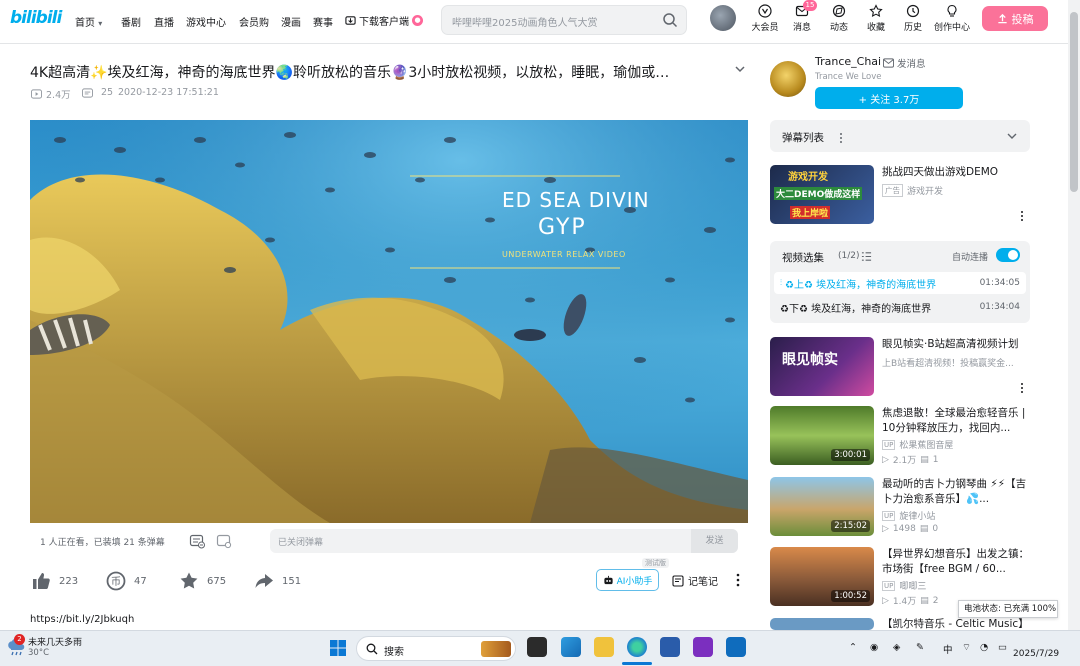  I want to click on vip-button: 大会员, so click(765, 18).